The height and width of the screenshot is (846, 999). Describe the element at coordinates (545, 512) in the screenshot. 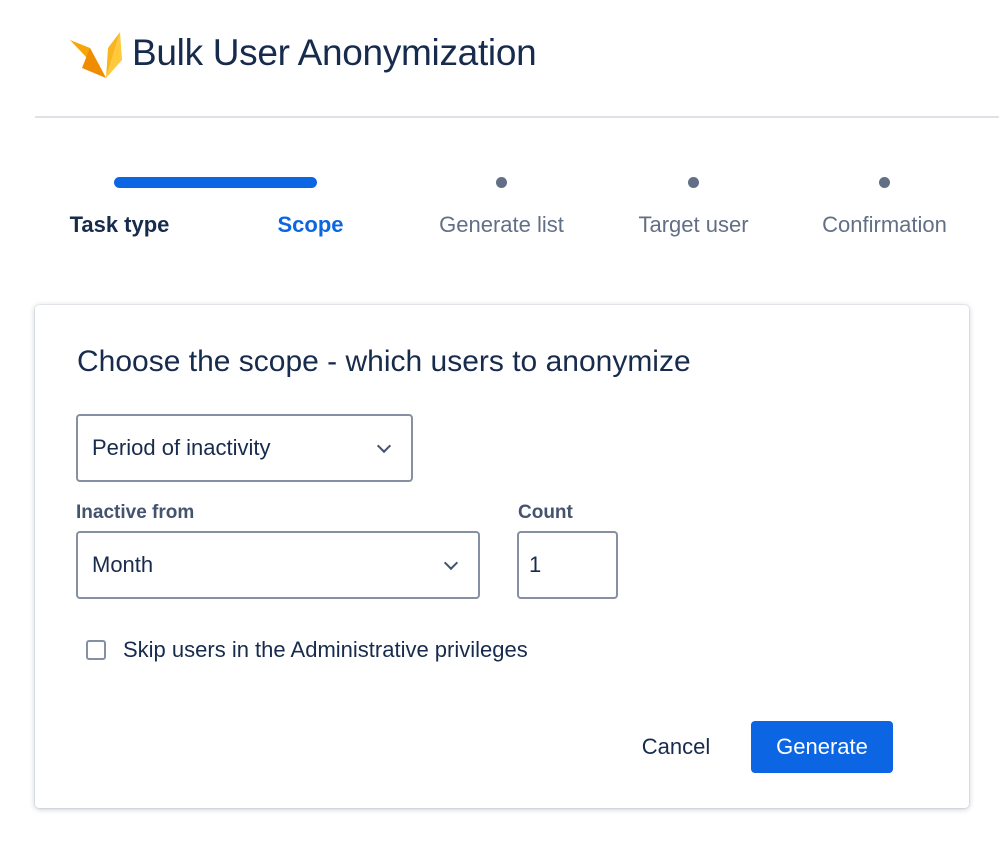

I see `count-label: Count` at that location.